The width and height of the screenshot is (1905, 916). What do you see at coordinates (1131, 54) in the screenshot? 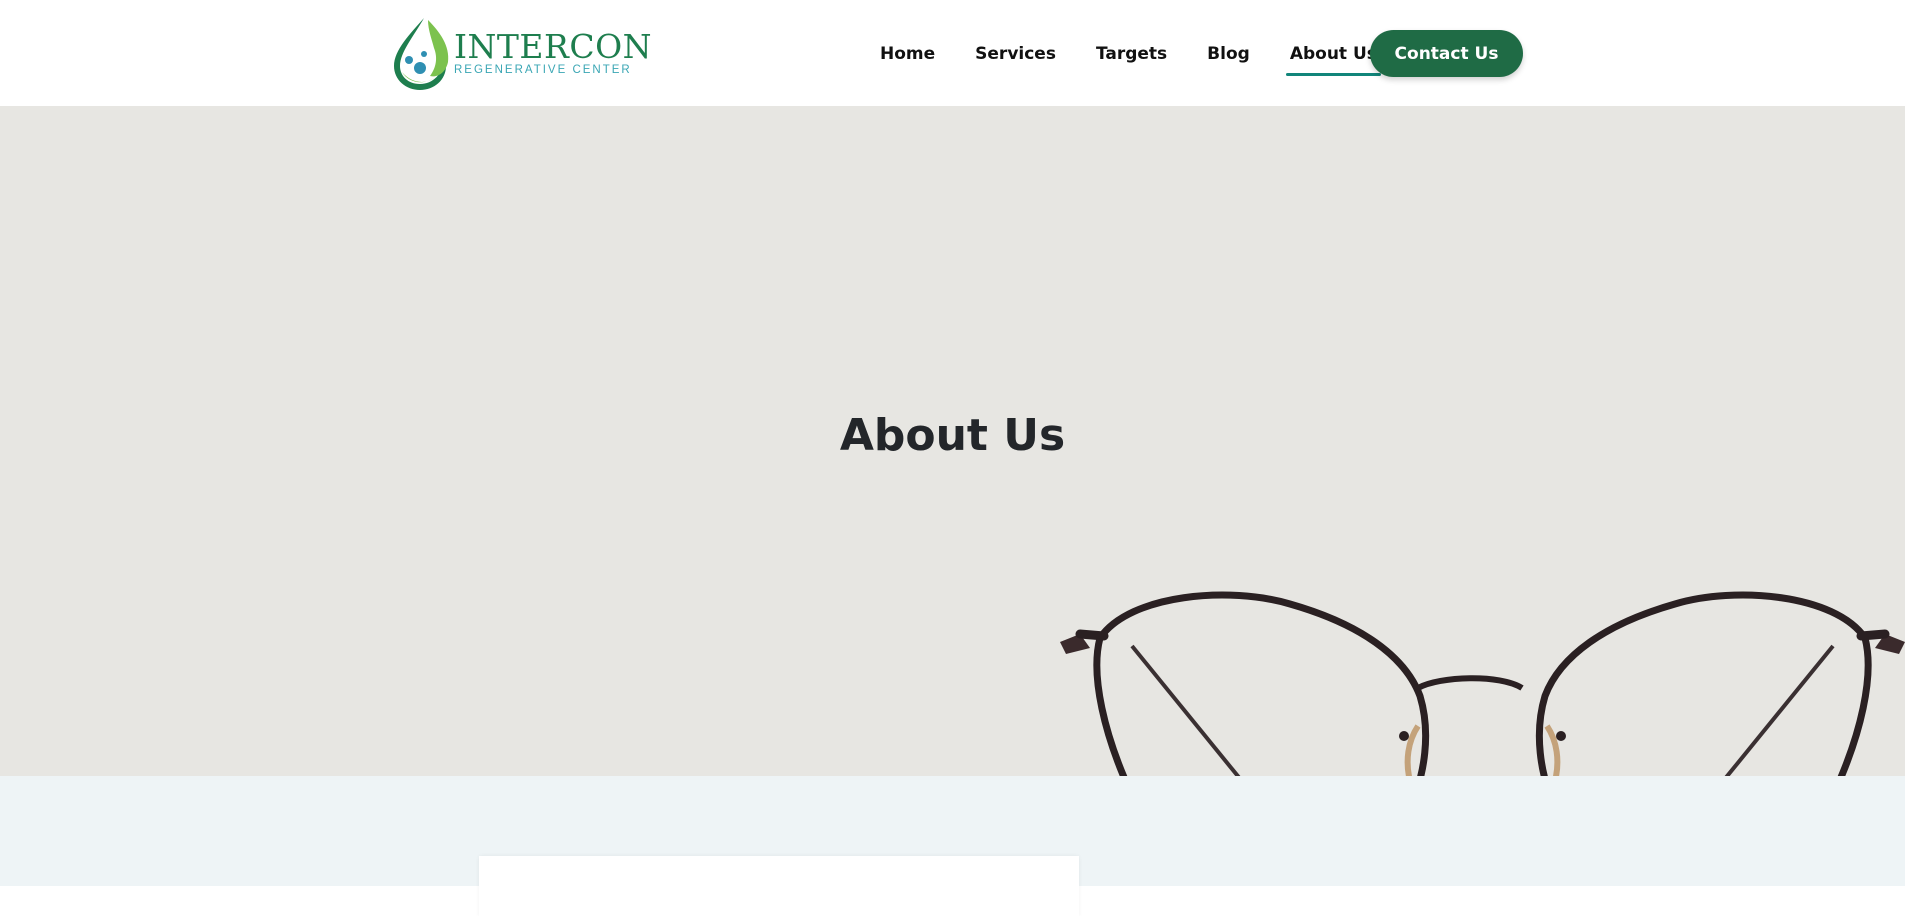
I see `nav-item-targets: Targets` at bounding box center [1131, 54].